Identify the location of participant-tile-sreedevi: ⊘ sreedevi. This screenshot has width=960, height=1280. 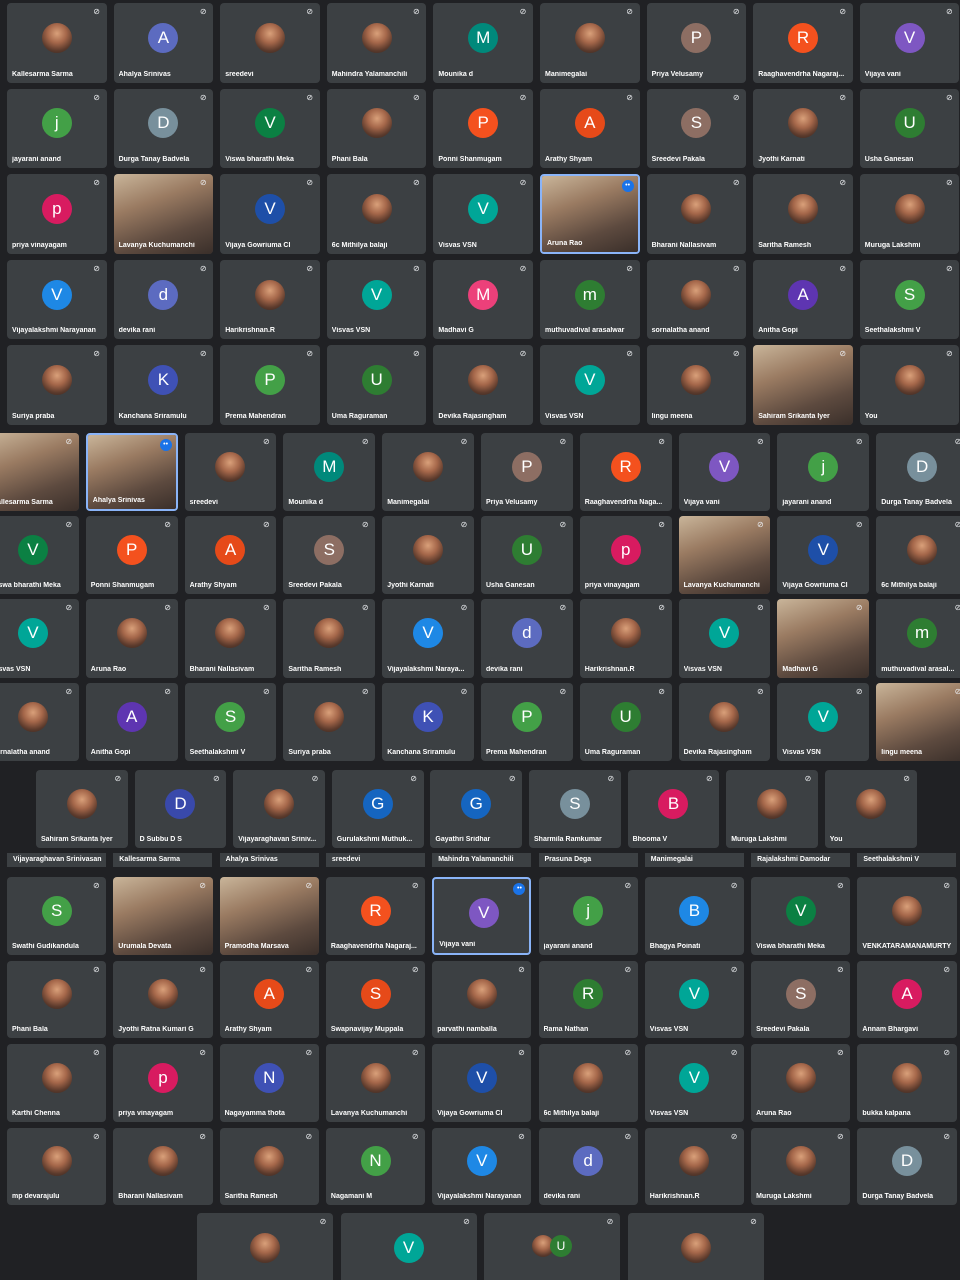
(270, 43).